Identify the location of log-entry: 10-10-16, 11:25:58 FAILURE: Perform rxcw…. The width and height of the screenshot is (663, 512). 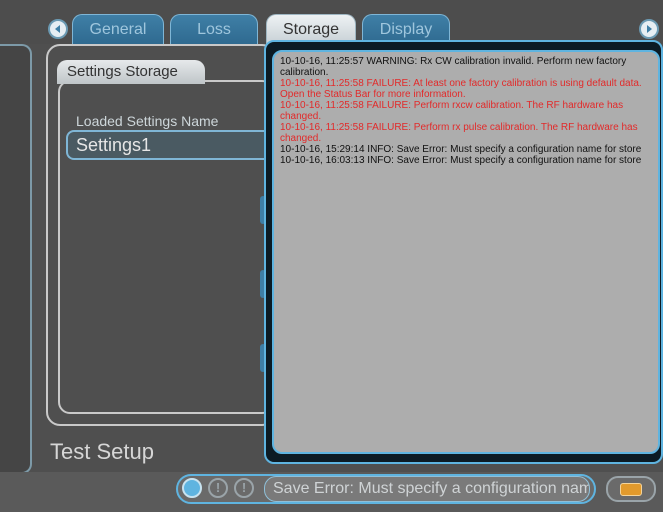
(452, 111).